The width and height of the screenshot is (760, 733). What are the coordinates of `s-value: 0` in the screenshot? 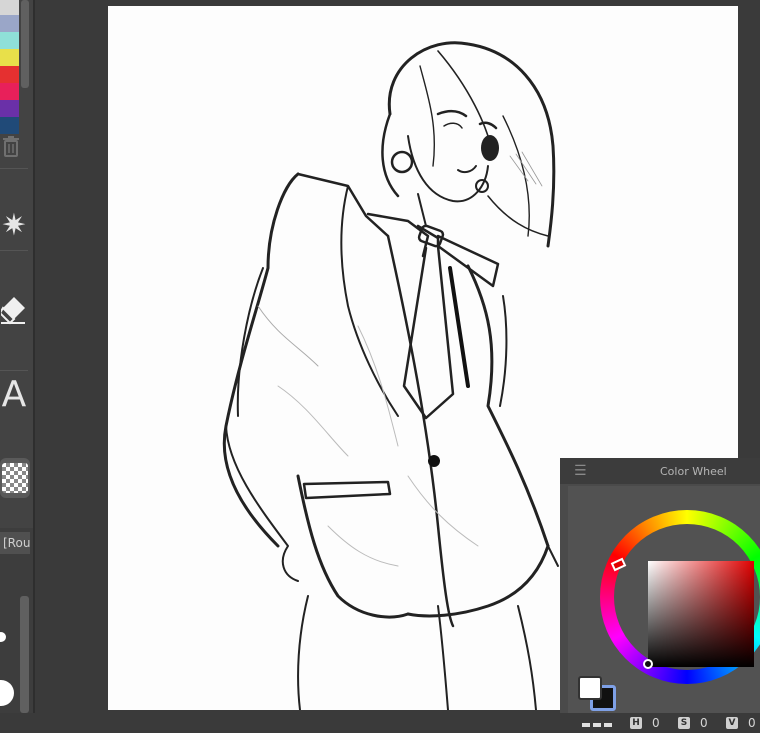 It's located at (704, 723).